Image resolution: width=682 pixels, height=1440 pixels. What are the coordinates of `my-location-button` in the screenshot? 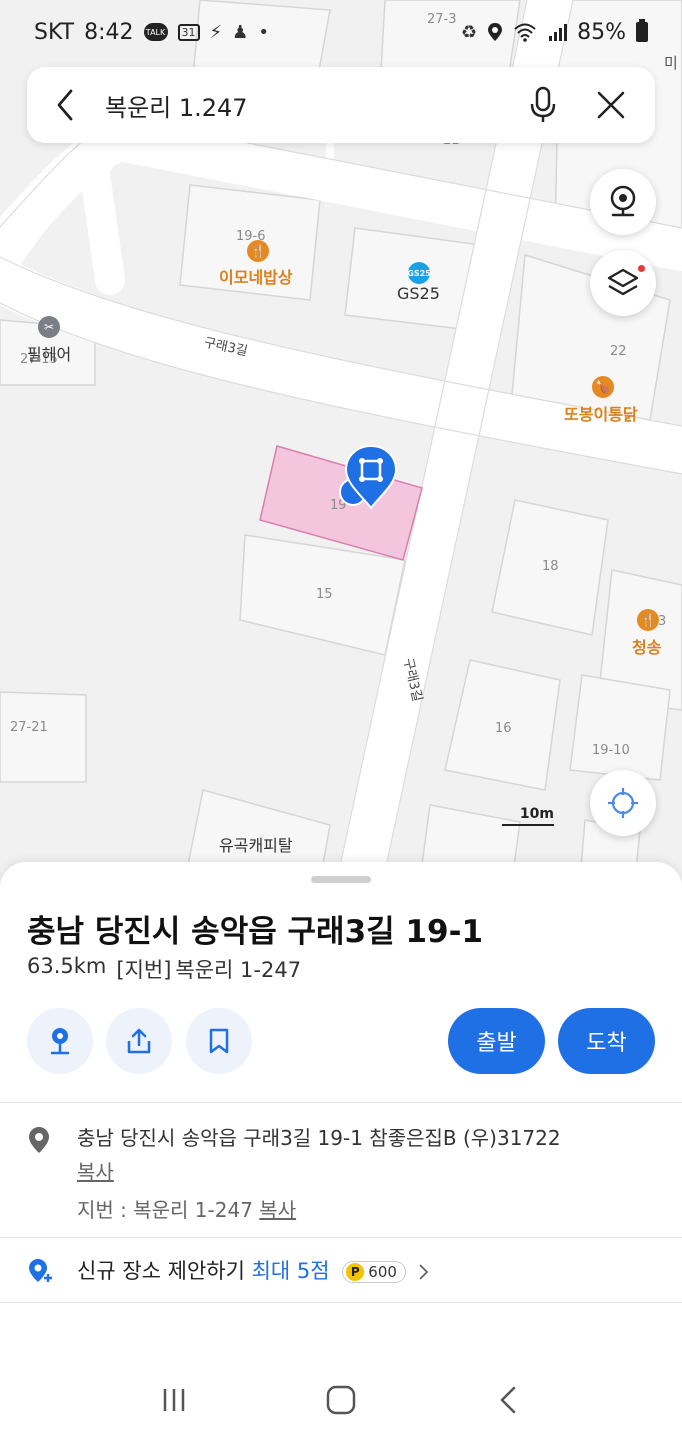 It's located at (623, 803).